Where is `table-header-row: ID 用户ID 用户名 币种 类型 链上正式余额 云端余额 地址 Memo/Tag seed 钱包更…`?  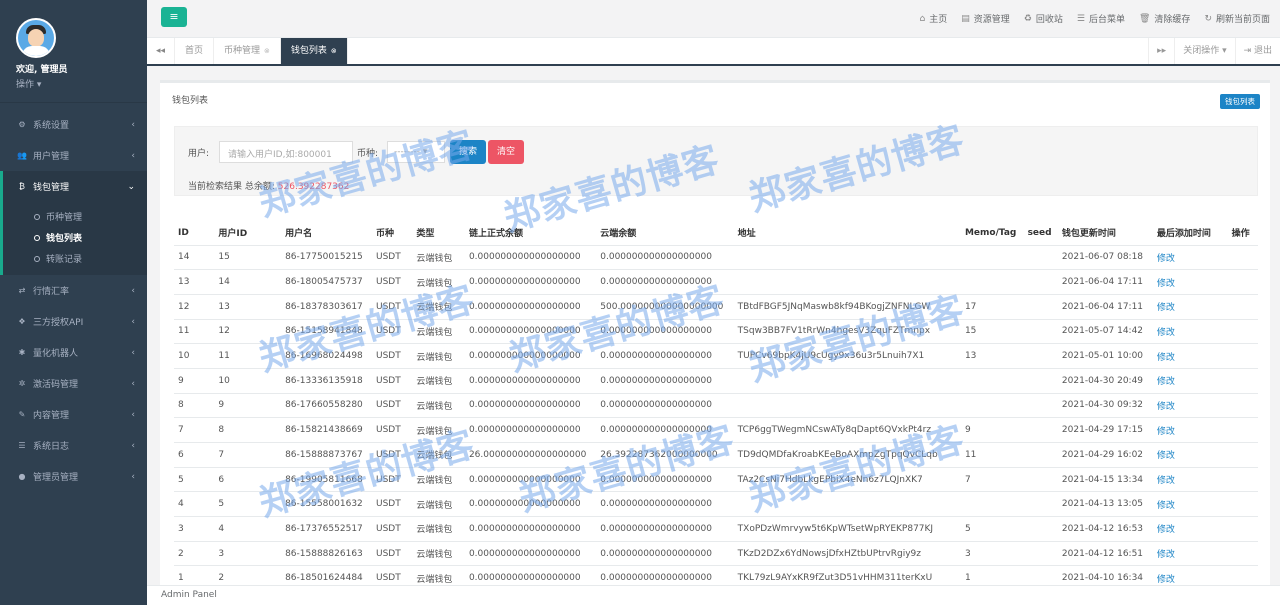
table-header-row: ID 用户ID 用户名 币种 类型 链上正式余额 云端余额 地址 Memo/Tag seed 钱包更… is located at coordinates (716, 233).